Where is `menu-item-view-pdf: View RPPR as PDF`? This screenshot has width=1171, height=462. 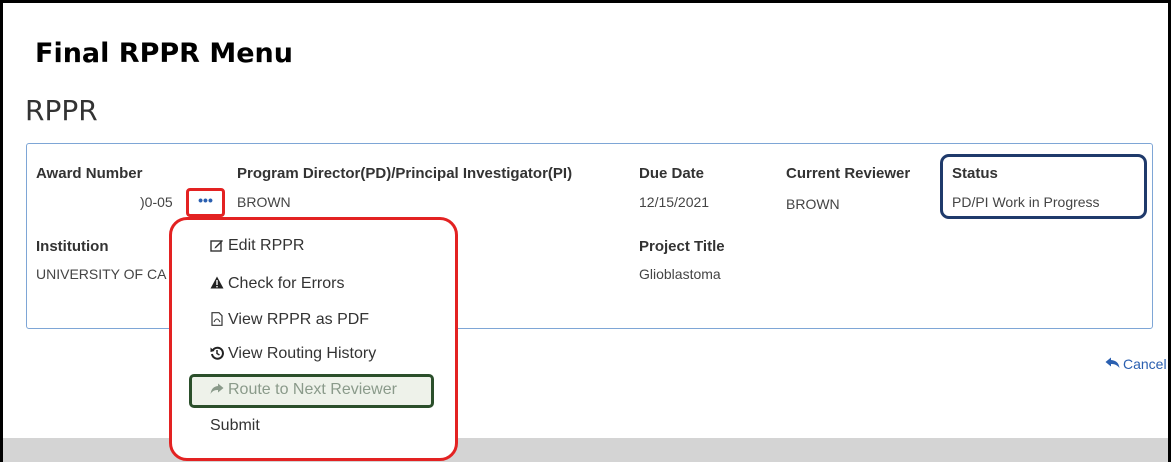
menu-item-view-pdf: View RPPR as PDF is located at coordinates (289, 320).